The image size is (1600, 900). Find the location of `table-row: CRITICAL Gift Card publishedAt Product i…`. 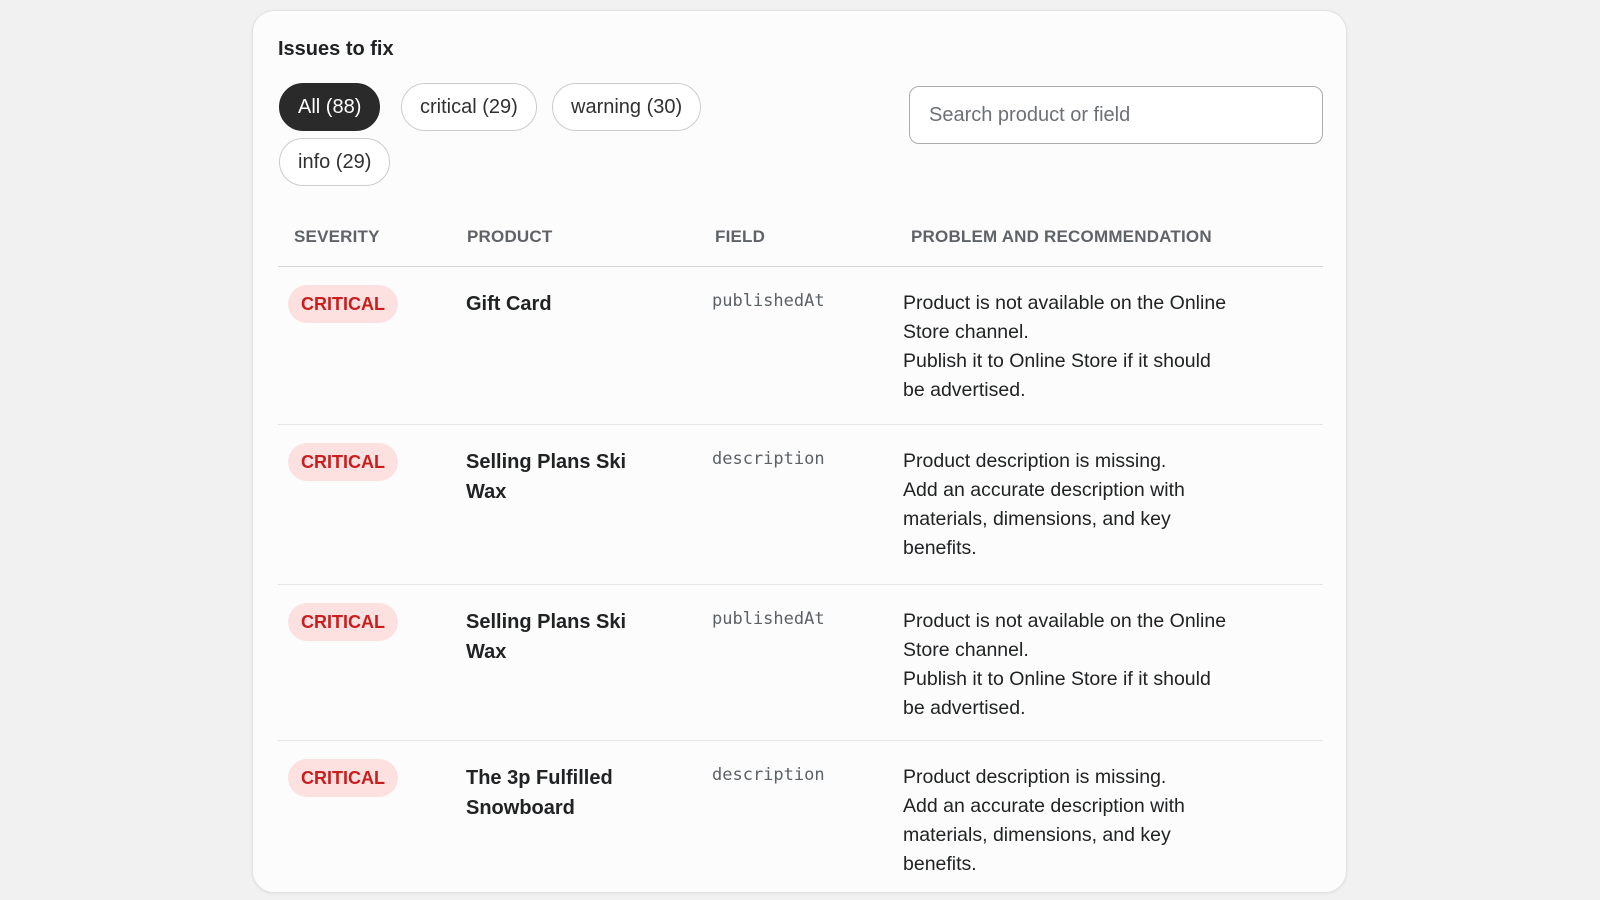

table-row: CRITICAL Gift Card publishedAt Product i… is located at coordinates (800, 346).